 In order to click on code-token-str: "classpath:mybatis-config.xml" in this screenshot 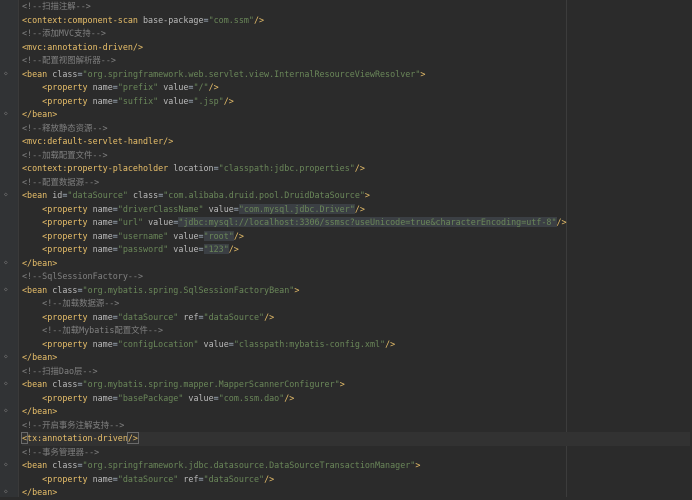, I will do `click(309, 343)`.